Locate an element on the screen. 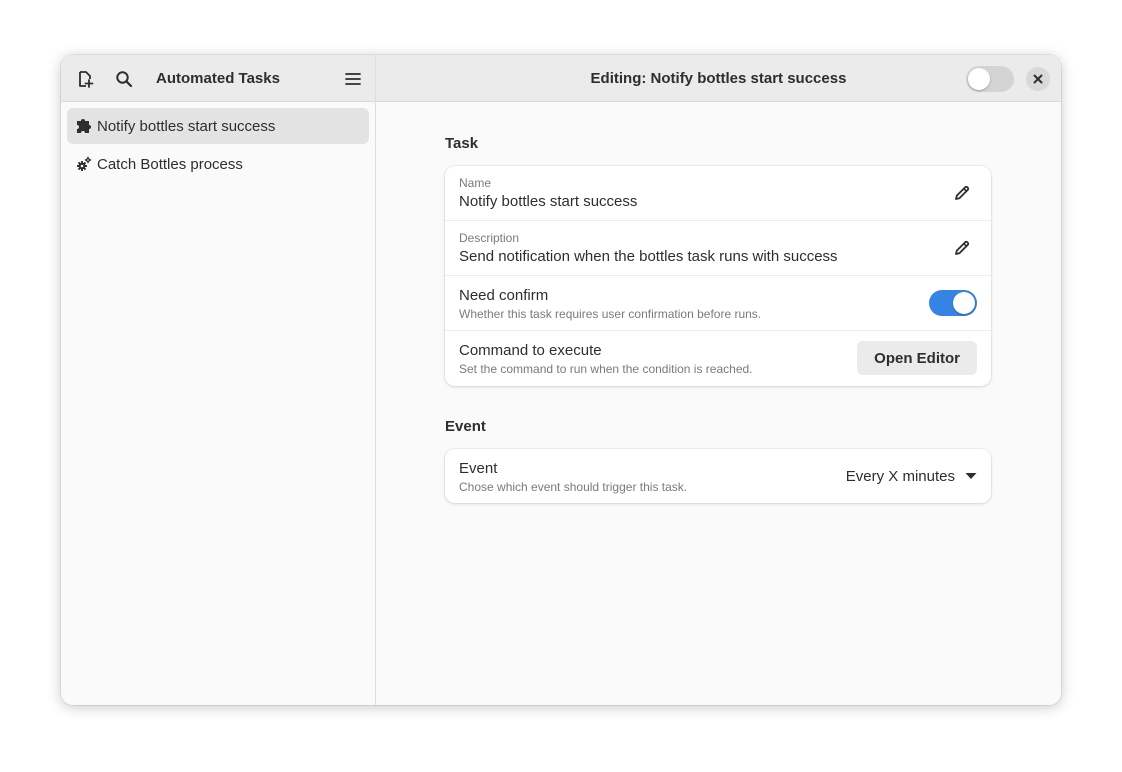 The image size is (1122, 772). document-new-icon is located at coordinates (86, 79).